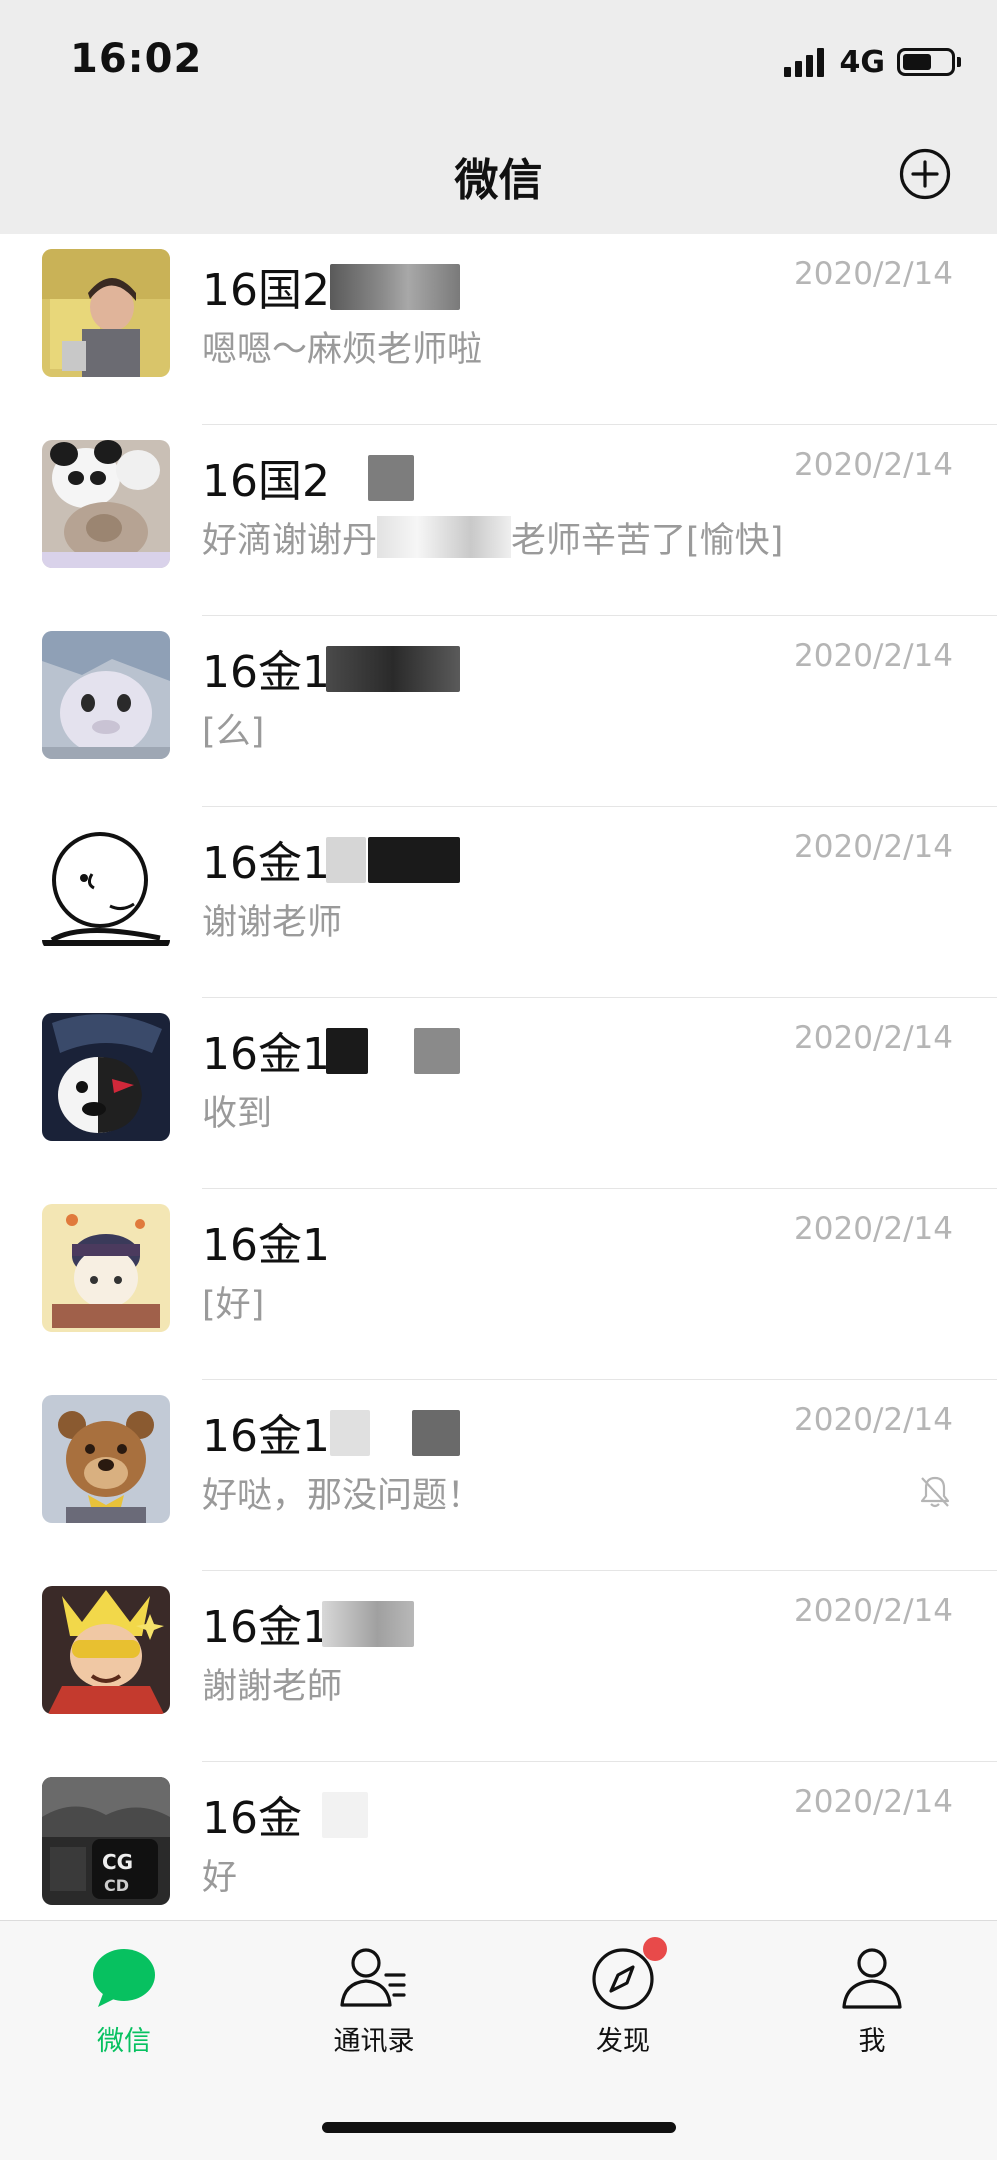 The width and height of the screenshot is (997, 2160). I want to click on chat-preview: 谢谢老师, so click(272, 923).